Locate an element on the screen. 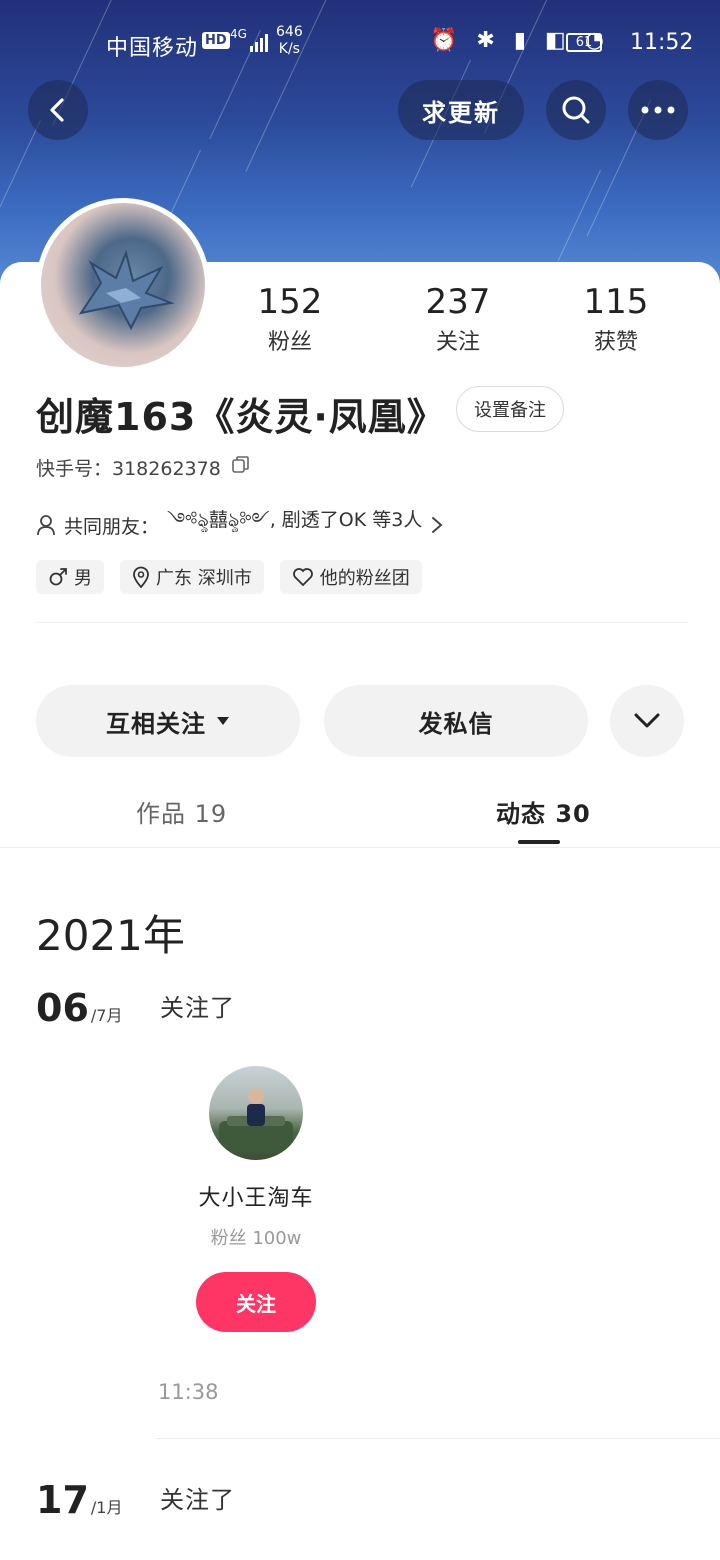 This screenshot has height=1560, width=720. followed-user-card: 大小王淘车 粉丝 100w 关注 is located at coordinates (256, 1199).